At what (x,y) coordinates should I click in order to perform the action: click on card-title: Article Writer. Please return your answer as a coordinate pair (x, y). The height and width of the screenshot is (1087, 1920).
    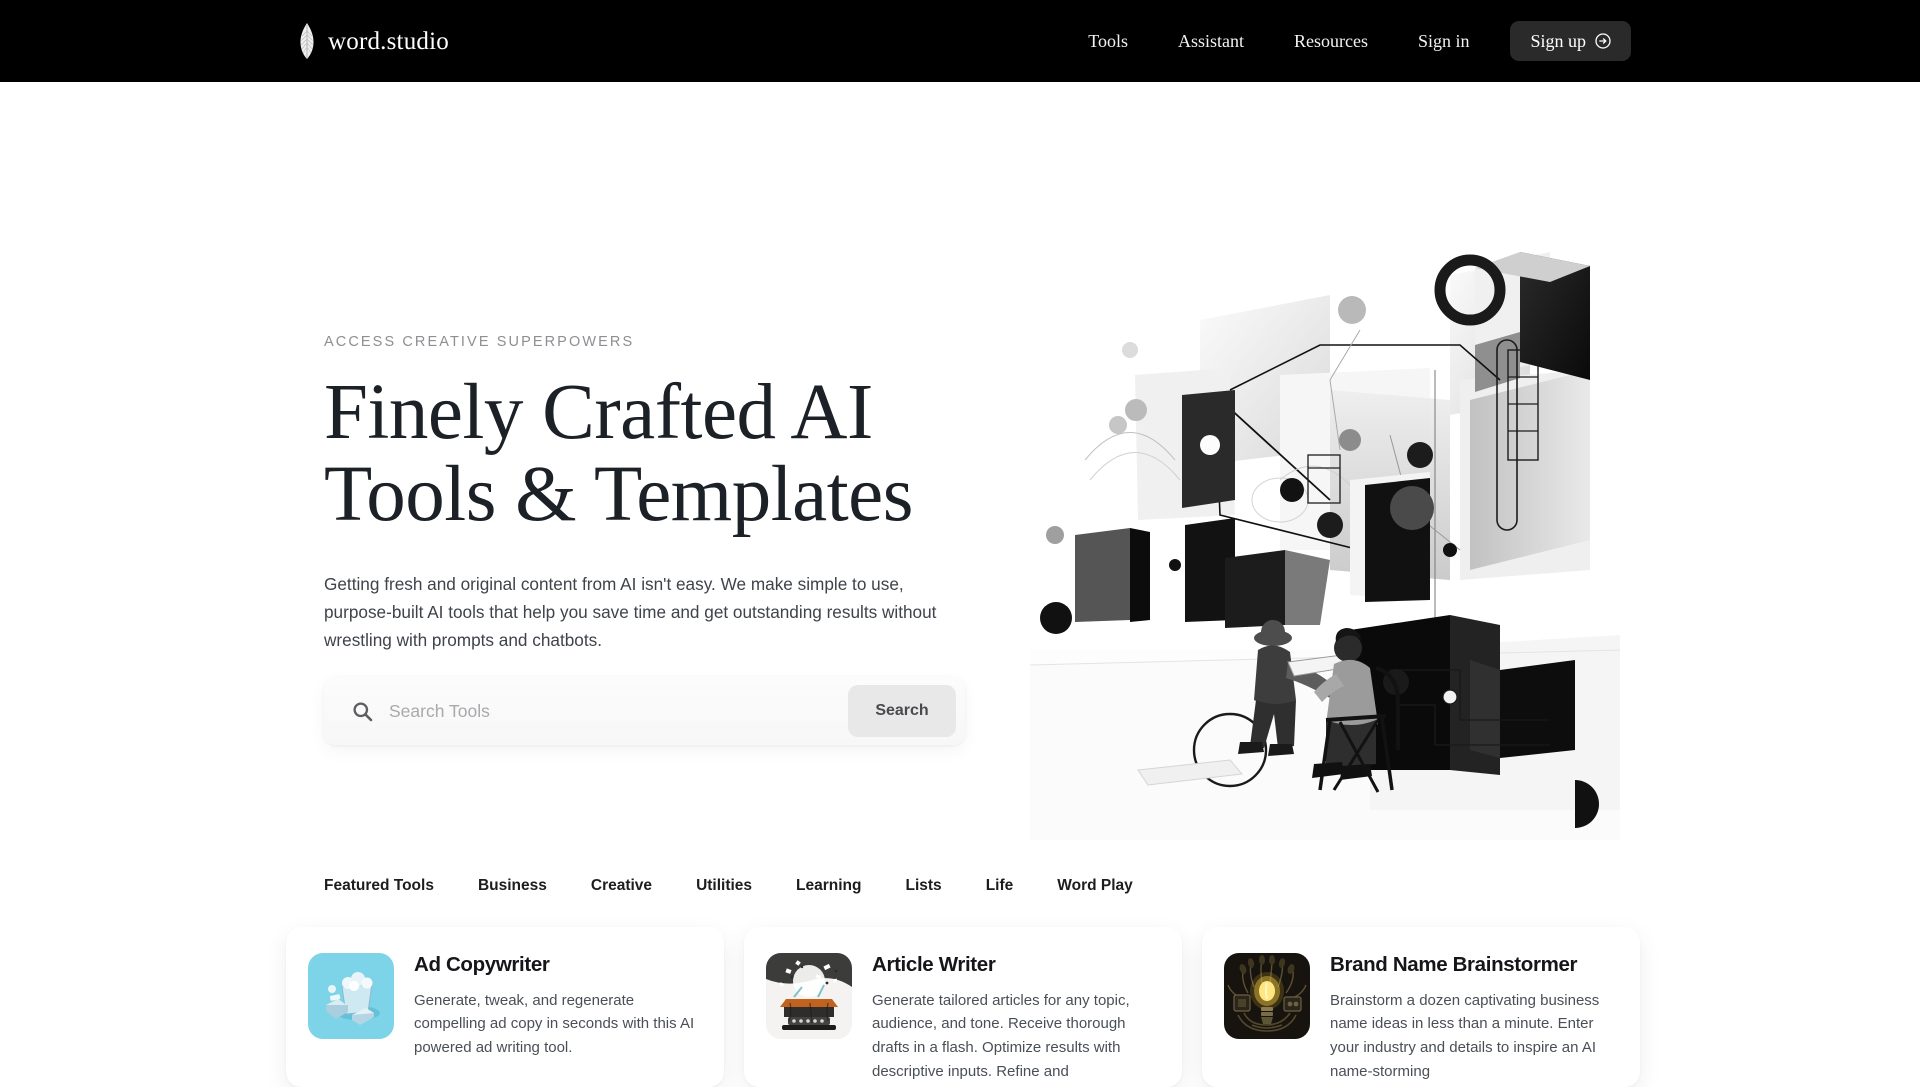
    Looking at the image, I should click on (934, 964).